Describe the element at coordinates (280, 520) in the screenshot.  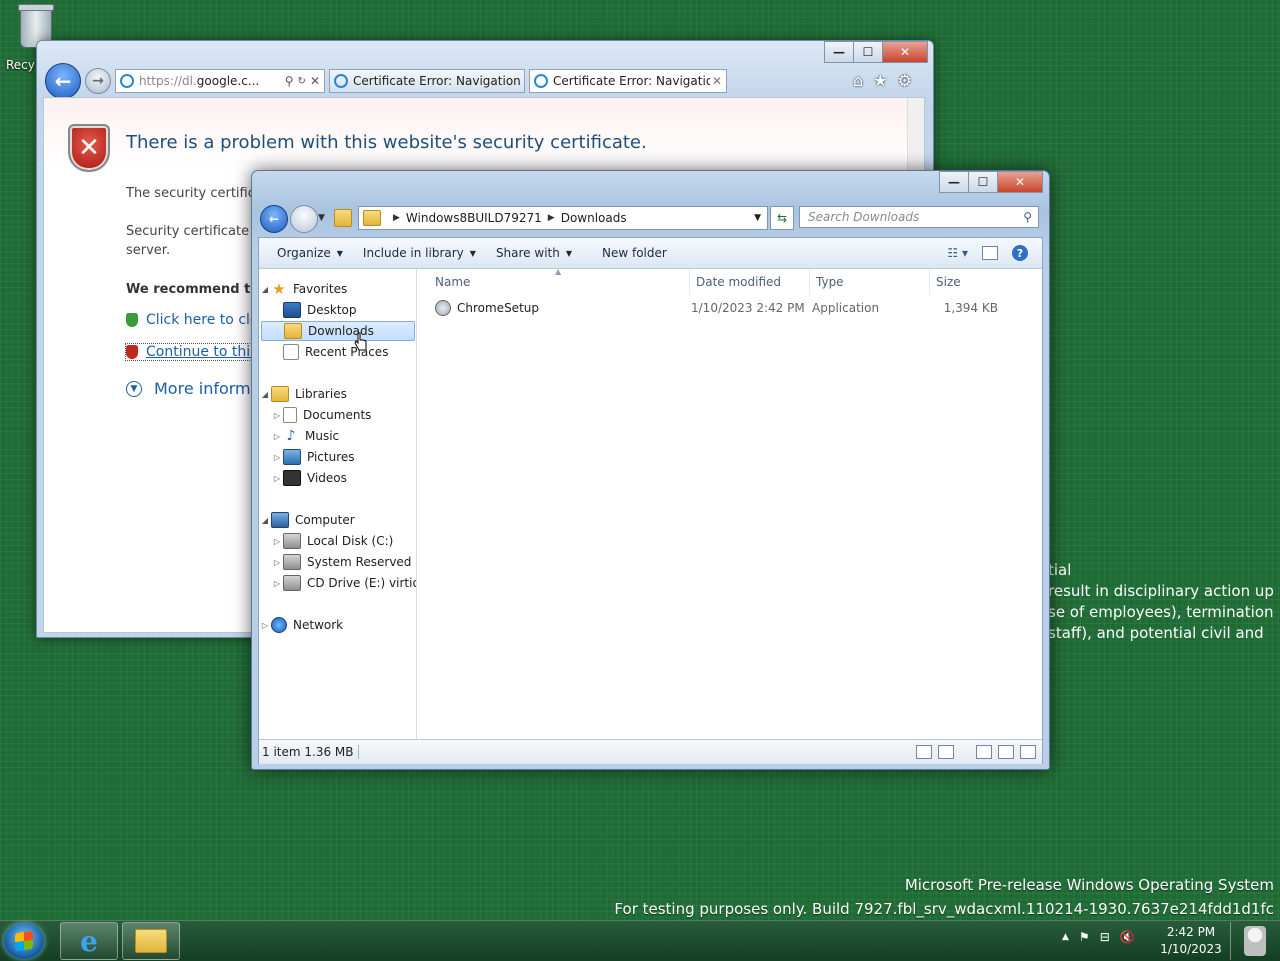
I see `computer-icon` at that location.